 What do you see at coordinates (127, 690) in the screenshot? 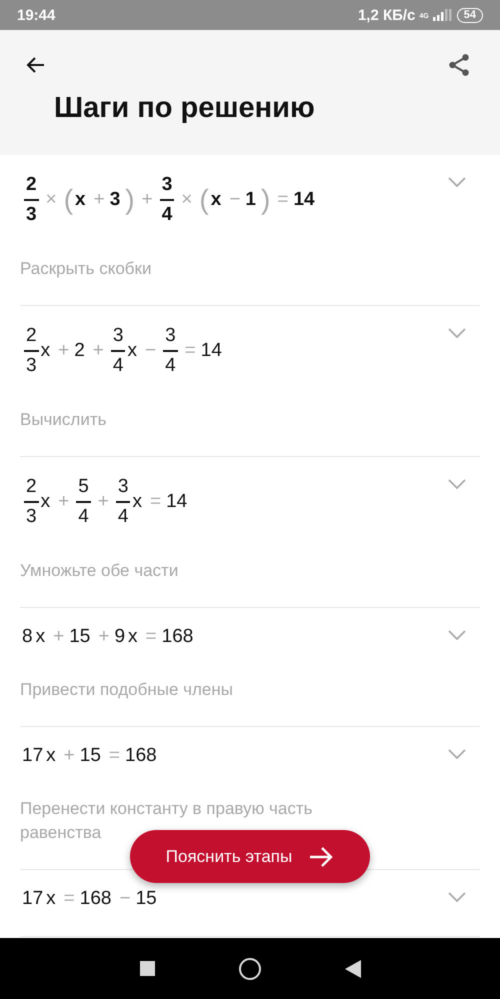
I see `step-description: Привести подобные члены` at bounding box center [127, 690].